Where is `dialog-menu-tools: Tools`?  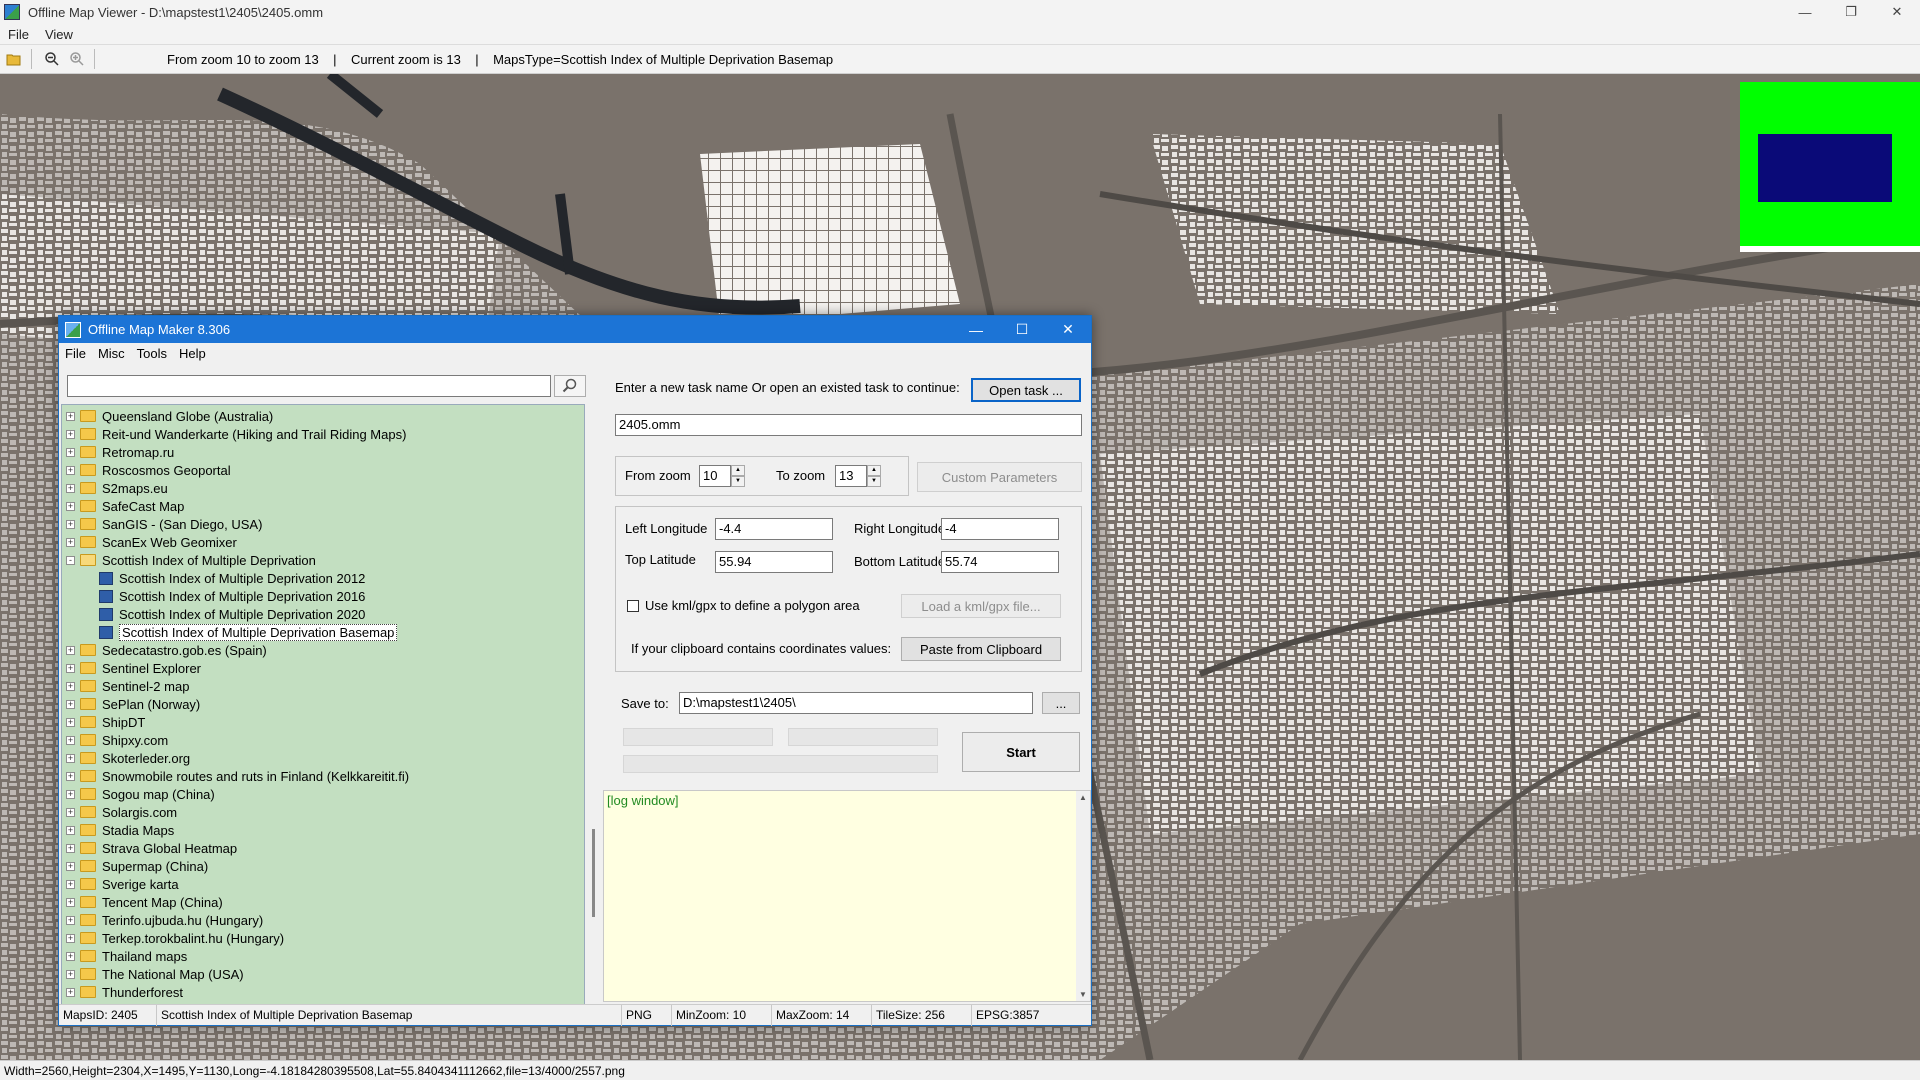 dialog-menu-tools: Tools is located at coordinates (152, 353).